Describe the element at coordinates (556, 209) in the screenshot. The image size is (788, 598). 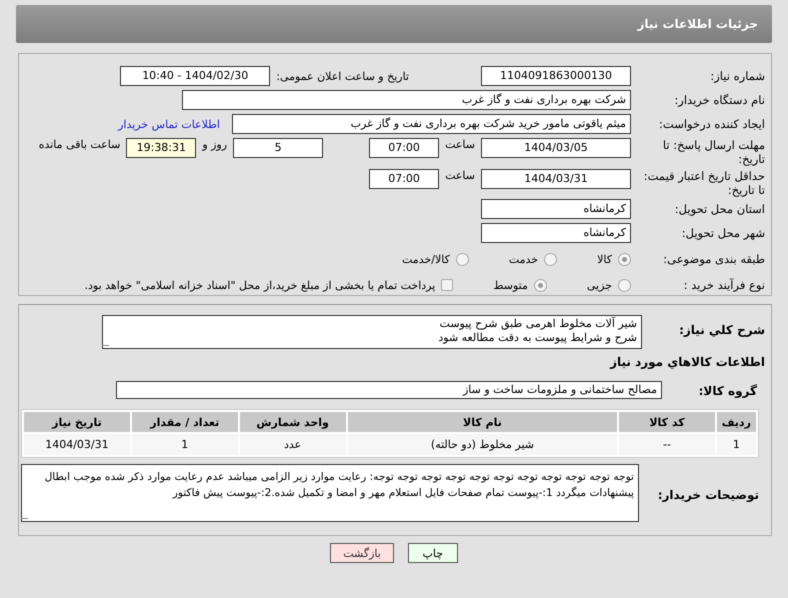
I see `province-field: کرمانشاه` at that location.